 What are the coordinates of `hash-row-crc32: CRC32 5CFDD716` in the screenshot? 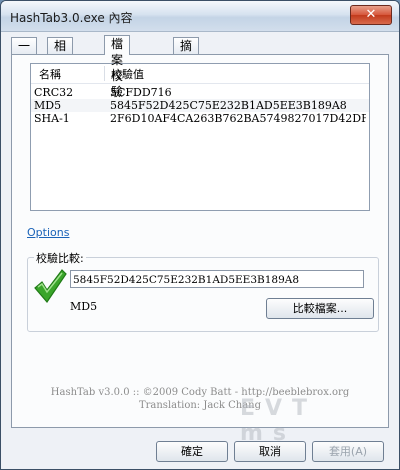 It's located at (200, 92).